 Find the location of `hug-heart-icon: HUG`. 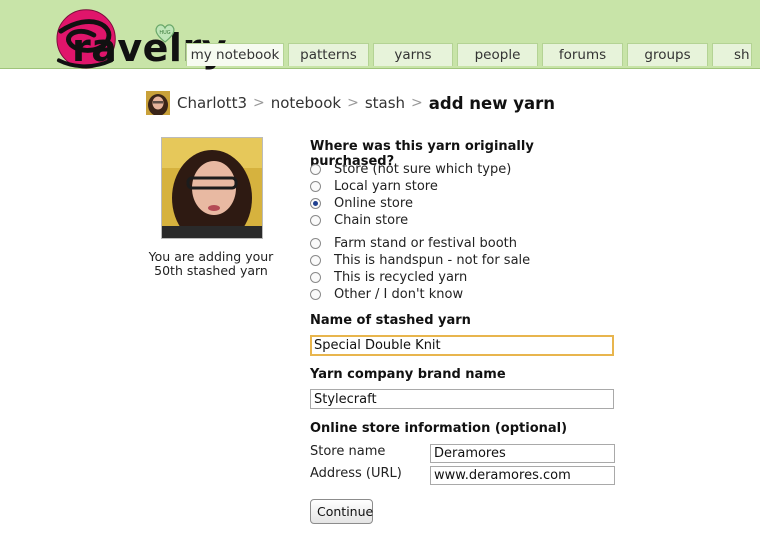

hug-heart-icon: HUG is located at coordinates (165, 33).